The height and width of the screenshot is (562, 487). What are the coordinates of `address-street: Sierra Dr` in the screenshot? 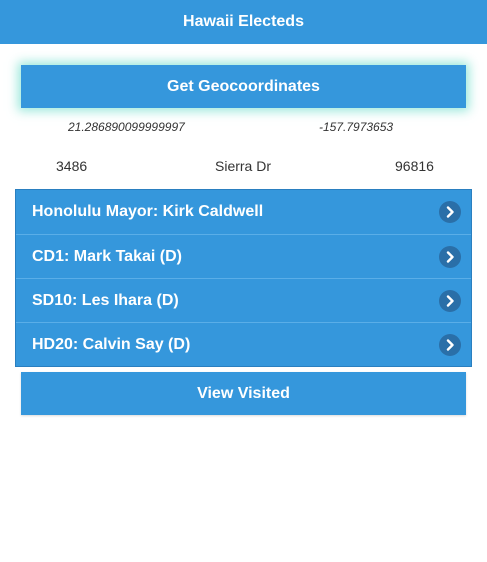 It's located at (243, 166).